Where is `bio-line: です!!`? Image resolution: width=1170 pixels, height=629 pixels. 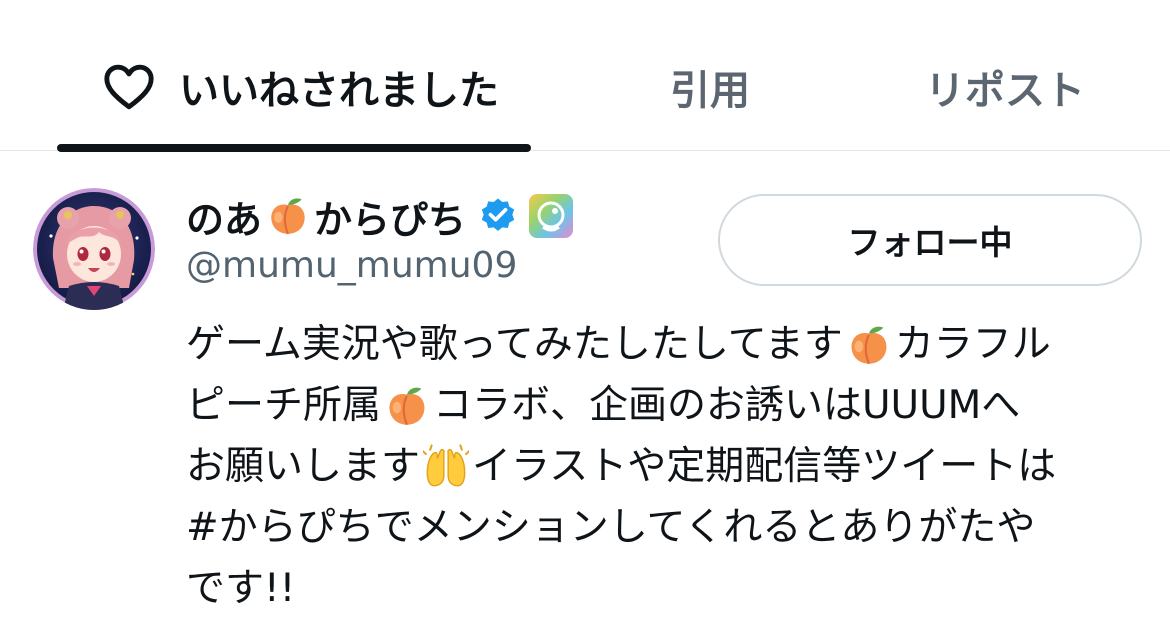 bio-line: です!! is located at coordinates (666, 588).